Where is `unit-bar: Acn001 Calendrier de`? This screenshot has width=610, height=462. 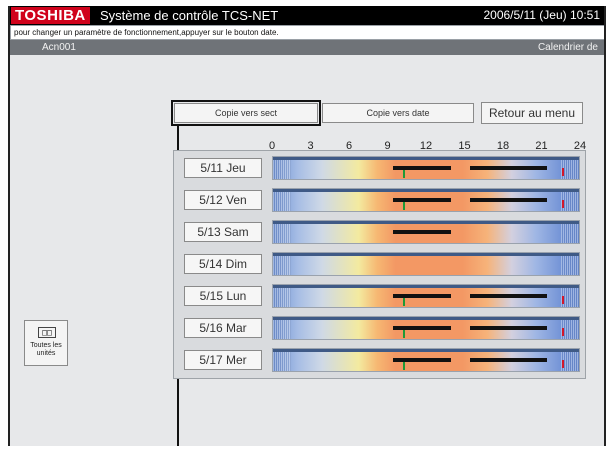
unit-bar: Acn001 Calendrier de is located at coordinates (307, 47).